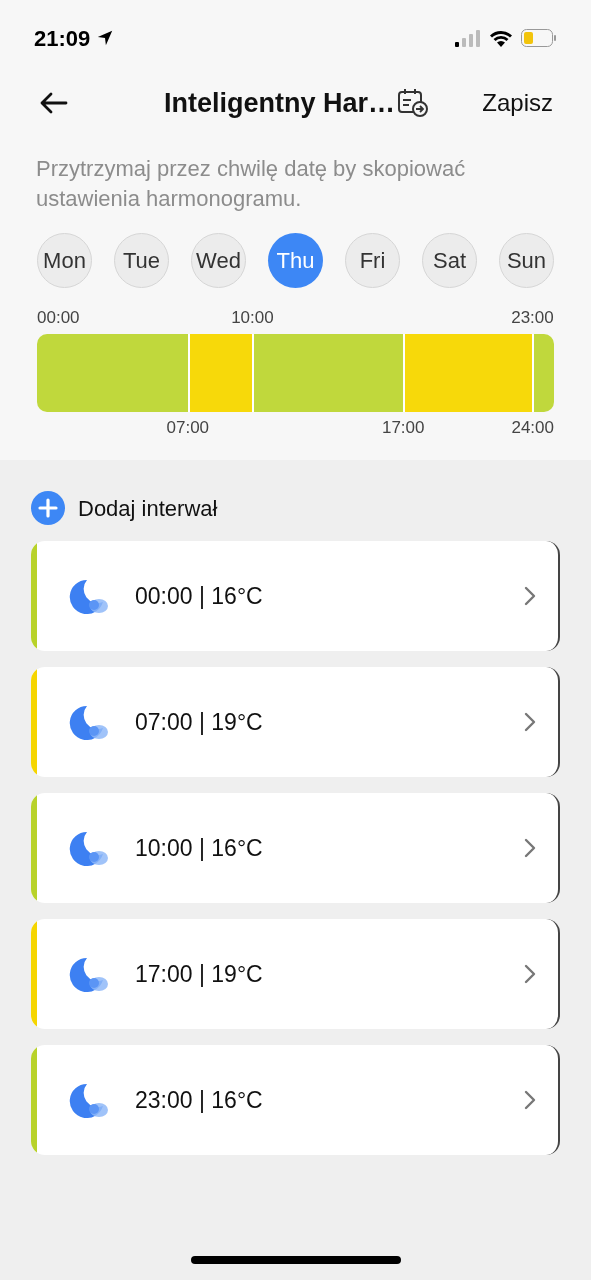  Describe the element at coordinates (199, 848) in the screenshot. I see `interval-text: 10:00 | 16°C` at that location.